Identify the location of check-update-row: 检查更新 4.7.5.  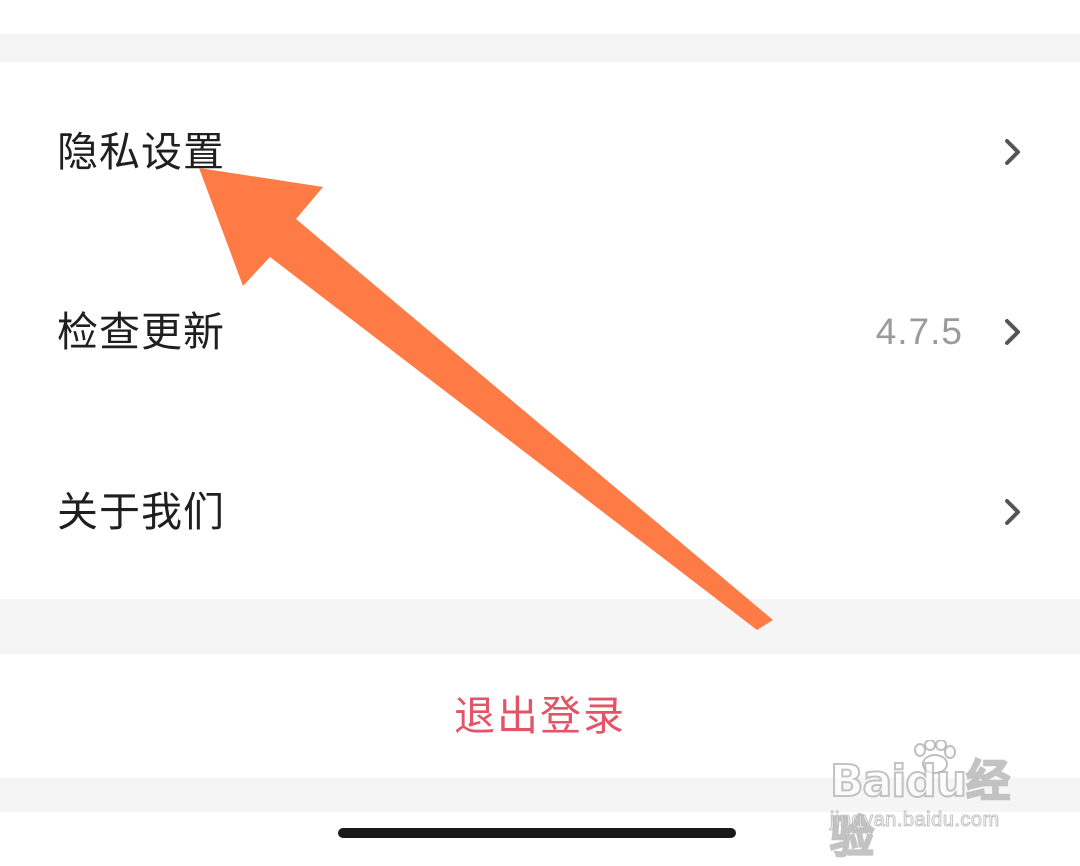
(540, 332).